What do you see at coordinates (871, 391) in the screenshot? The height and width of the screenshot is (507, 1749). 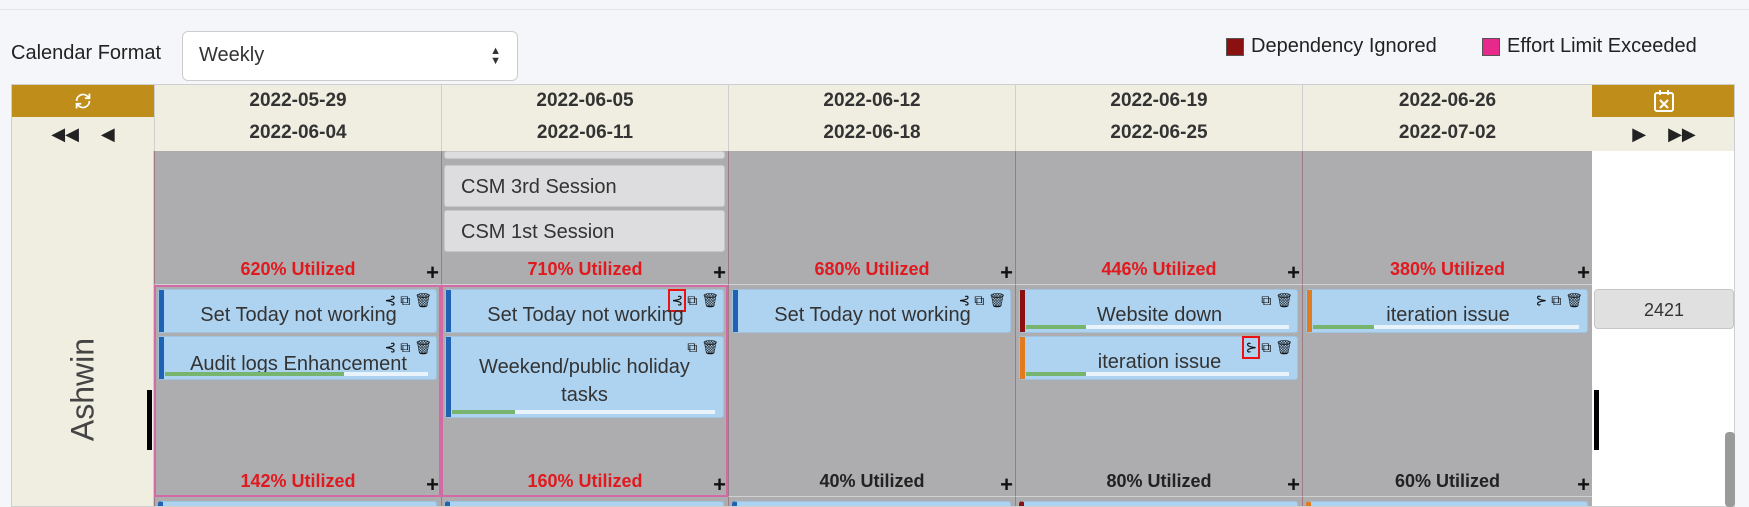 I see `week-cell: ⊰ ⧉ 🗑 Set Today not working 40% Utilized +` at bounding box center [871, 391].